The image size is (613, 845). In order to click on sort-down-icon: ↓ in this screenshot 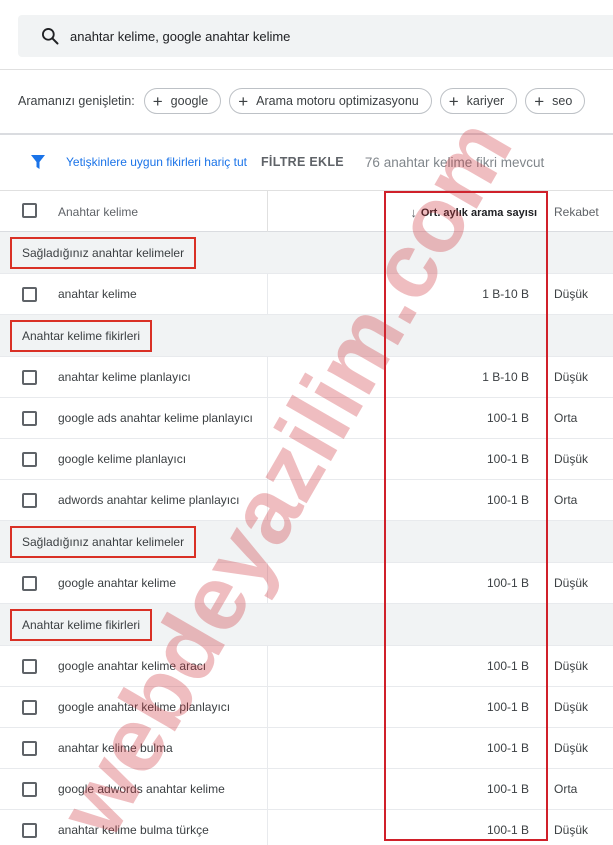, I will do `click(413, 212)`.